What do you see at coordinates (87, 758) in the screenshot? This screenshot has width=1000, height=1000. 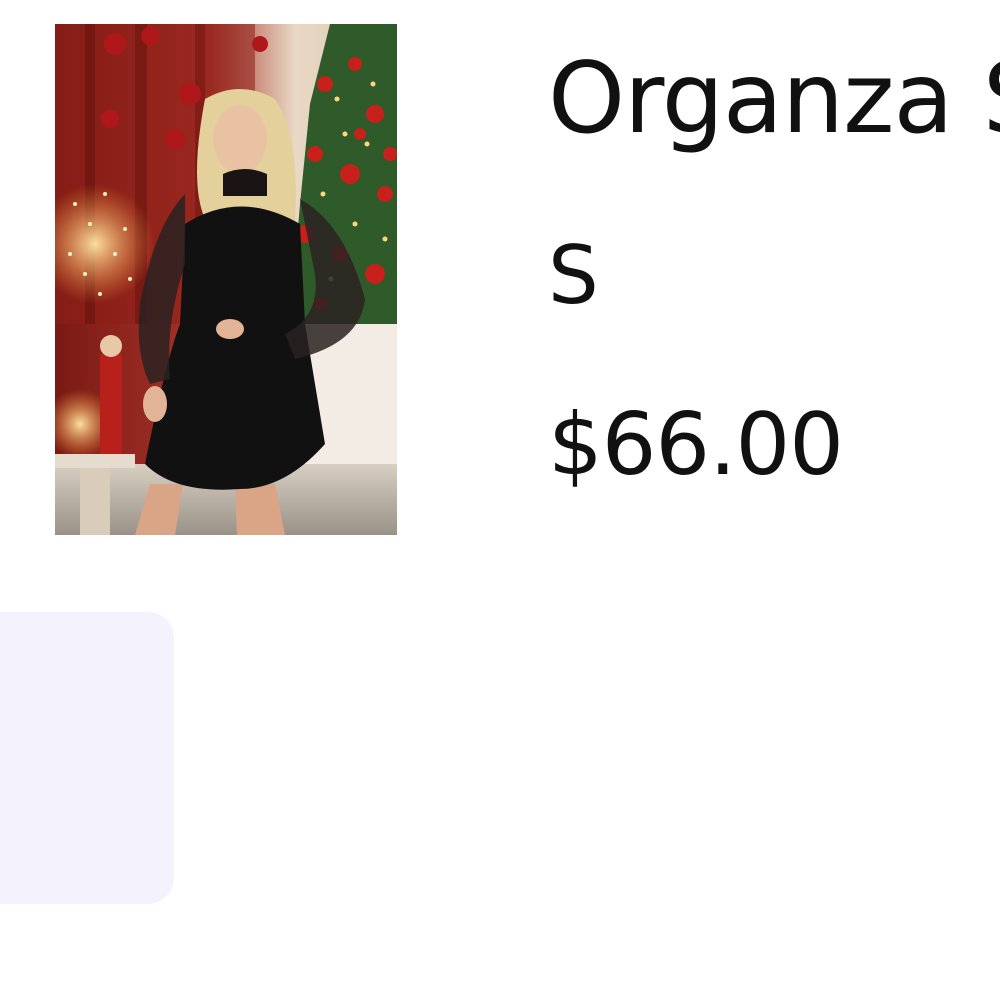 I see `next-item-card` at bounding box center [87, 758].